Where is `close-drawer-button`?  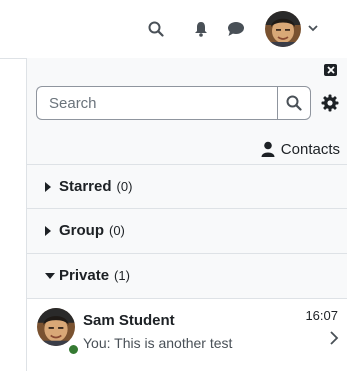
close-drawer-button is located at coordinates (330, 70).